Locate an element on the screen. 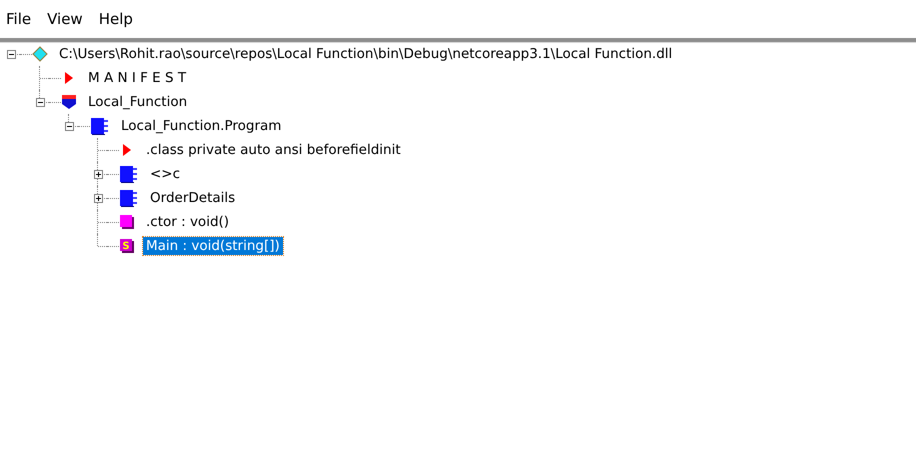 This screenshot has width=916, height=449. tree-item: <>c is located at coordinates (165, 174).